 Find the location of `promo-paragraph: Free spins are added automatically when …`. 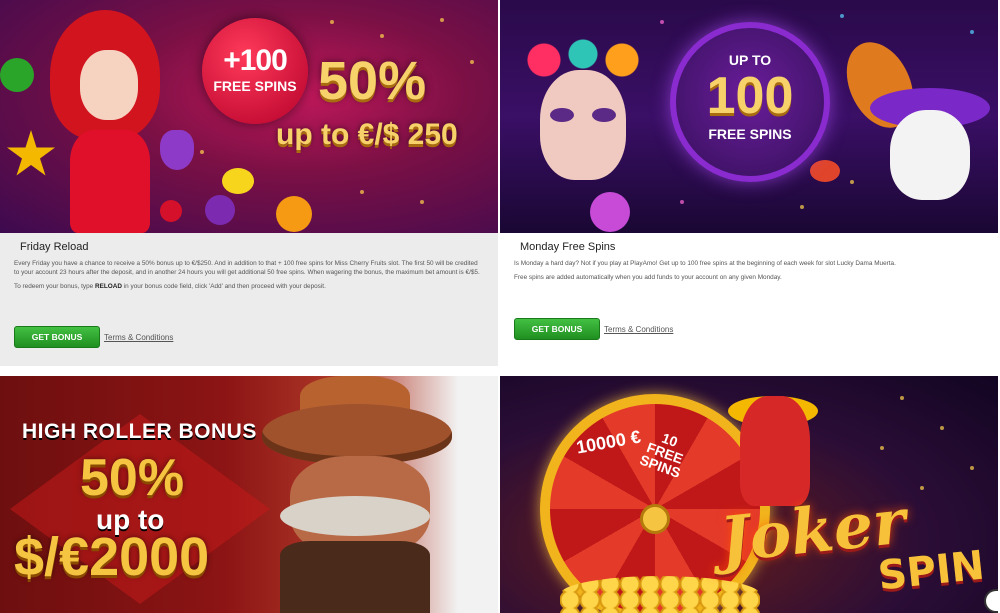

promo-paragraph: Free spins are added automatically when … is located at coordinates (648, 277).